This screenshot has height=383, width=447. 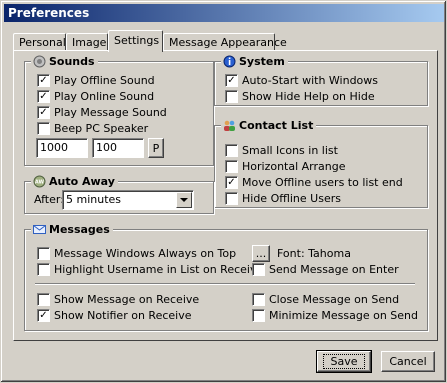 What do you see at coordinates (49, 13) in the screenshot?
I see `window-title: Preferences` at bounding box center [49, 13].